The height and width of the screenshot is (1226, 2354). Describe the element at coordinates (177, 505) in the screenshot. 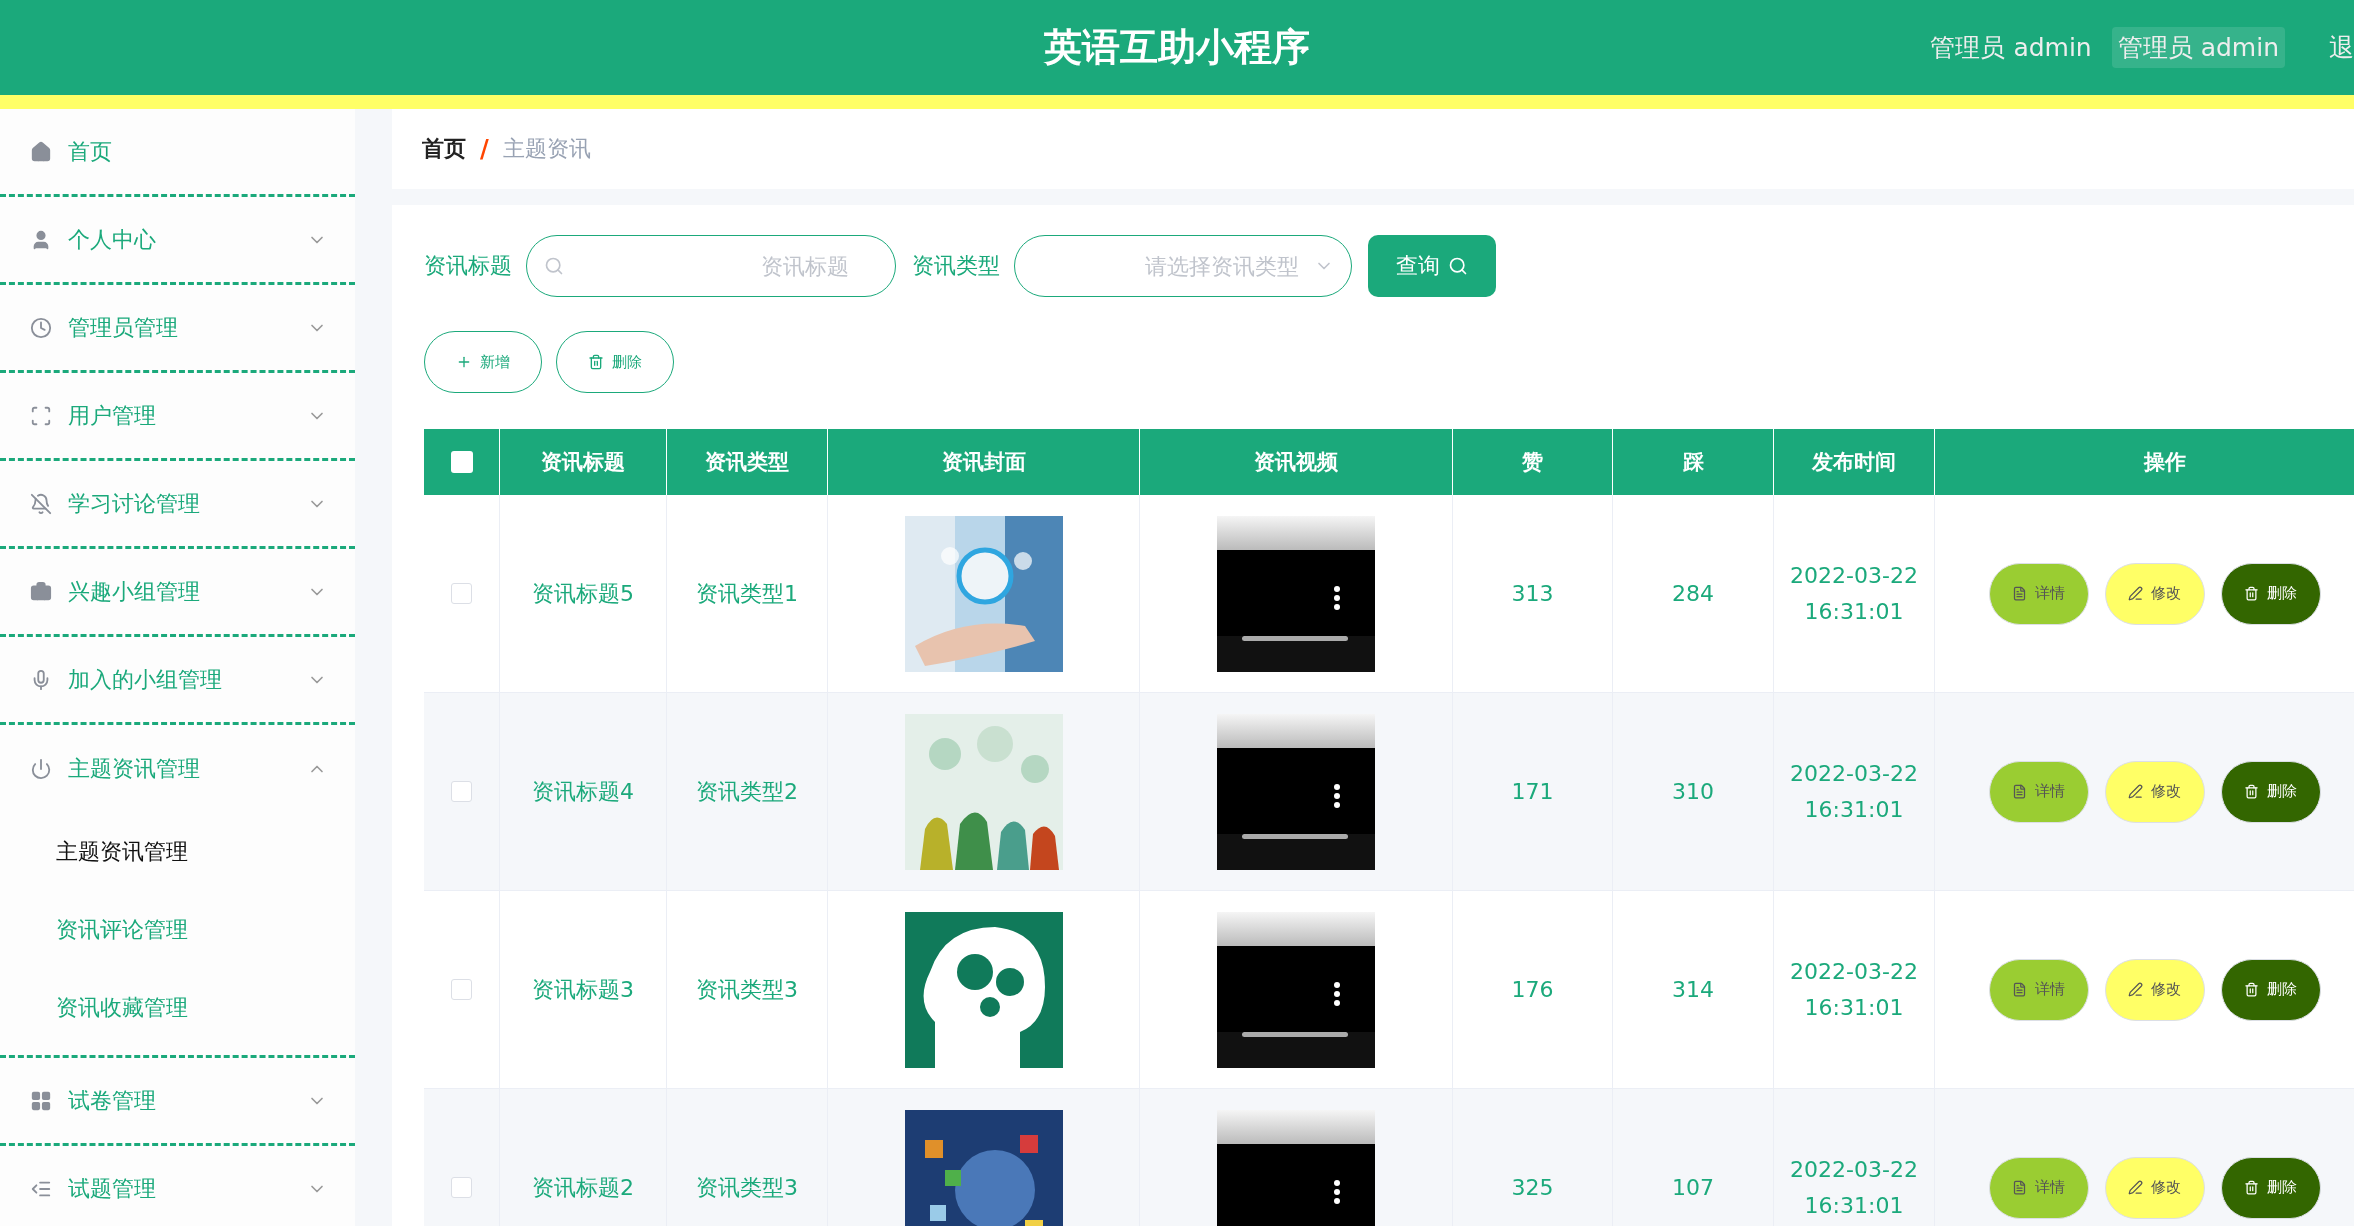

I see `sidebar-item: 学习讨论管理` at that location.